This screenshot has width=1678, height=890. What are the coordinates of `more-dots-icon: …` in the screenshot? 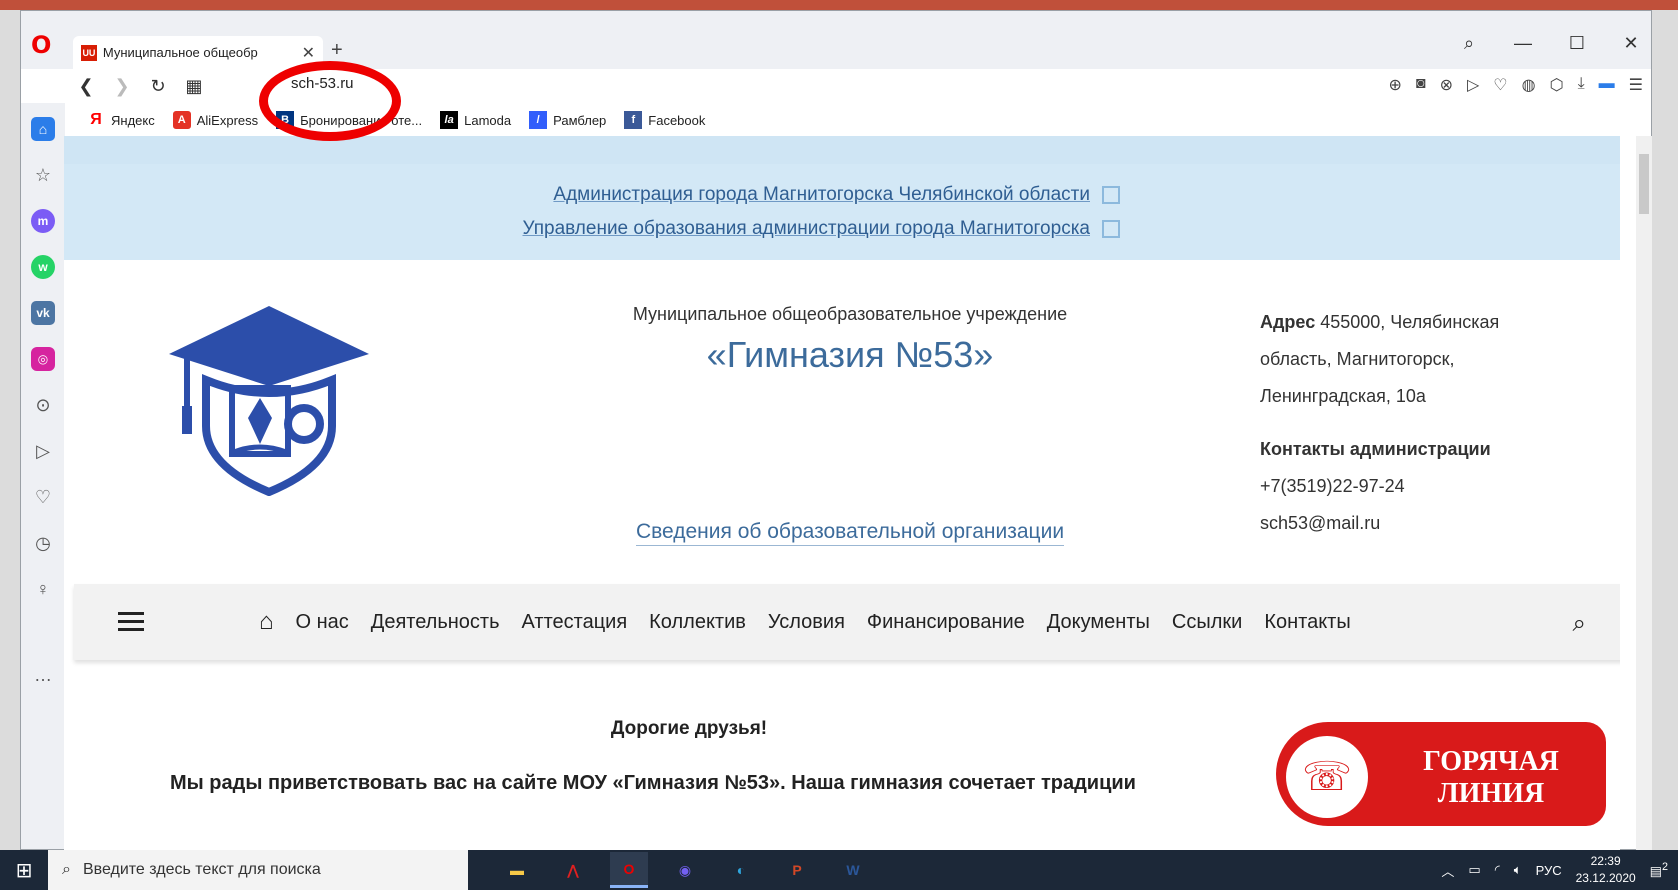 It's located at (43, 675).